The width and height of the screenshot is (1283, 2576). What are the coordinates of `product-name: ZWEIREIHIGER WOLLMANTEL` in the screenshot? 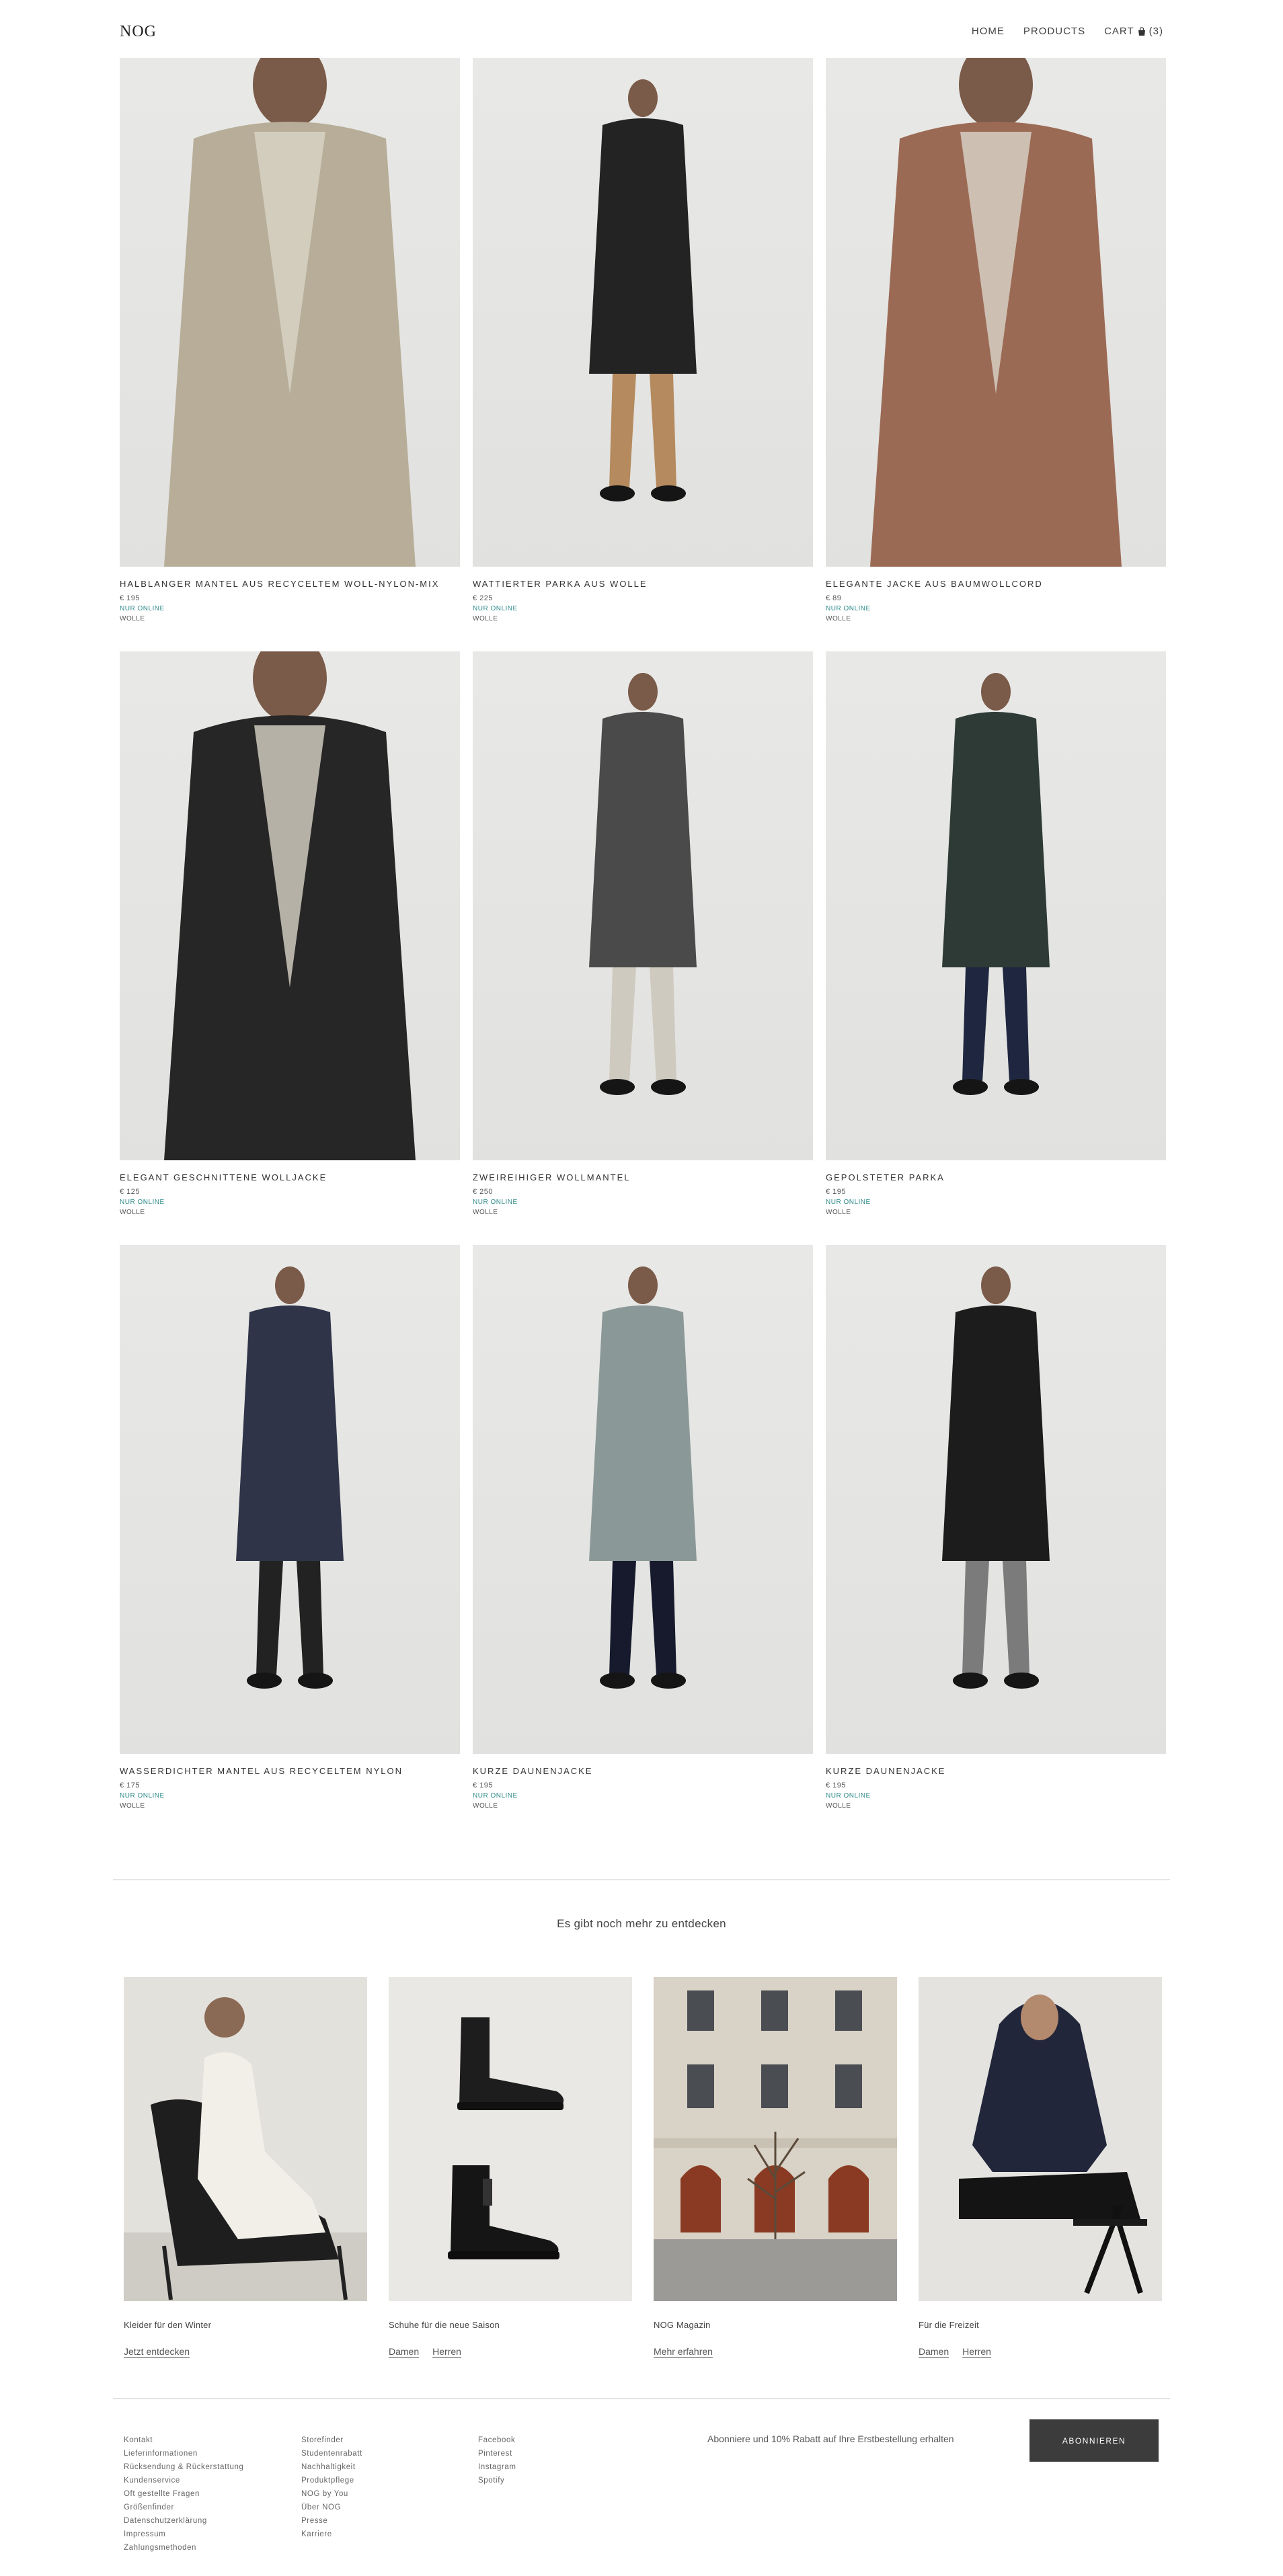 It's located at (643, 1177).